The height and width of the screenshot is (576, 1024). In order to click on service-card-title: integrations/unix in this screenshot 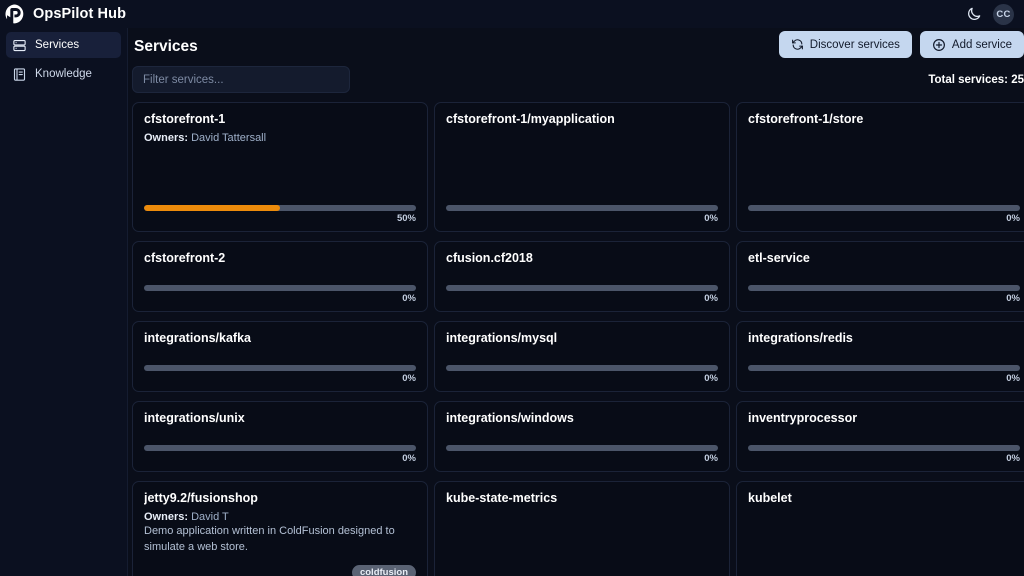, I will do `click(194, 418)`.